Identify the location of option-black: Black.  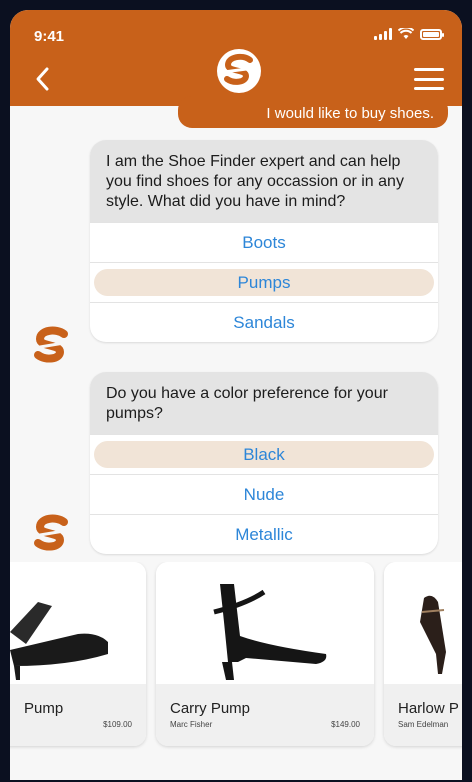
(264, 454).